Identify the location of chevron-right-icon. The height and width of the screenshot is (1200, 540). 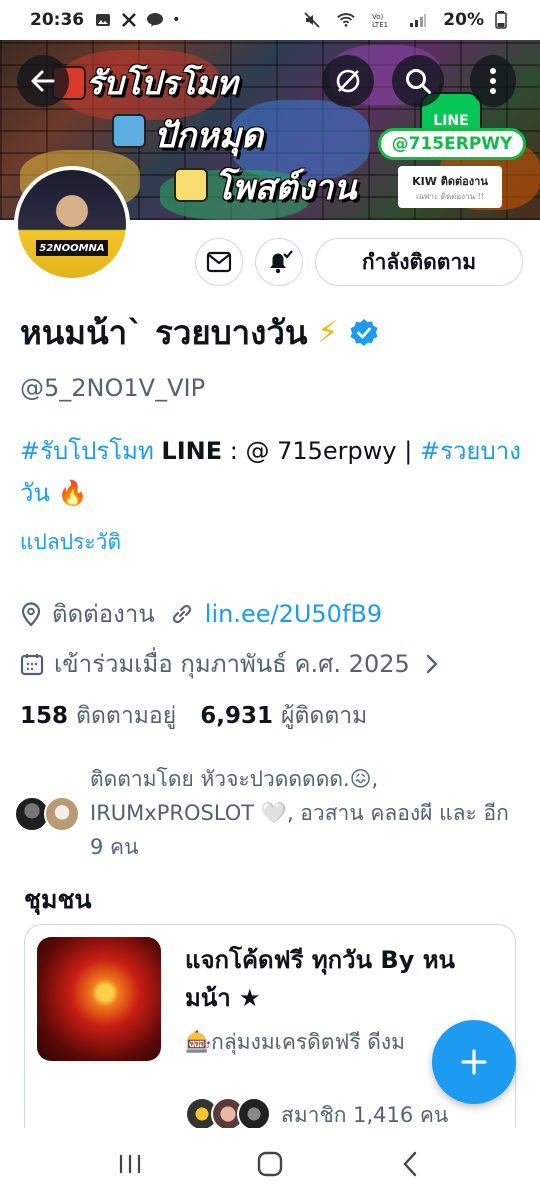
(432, 663).